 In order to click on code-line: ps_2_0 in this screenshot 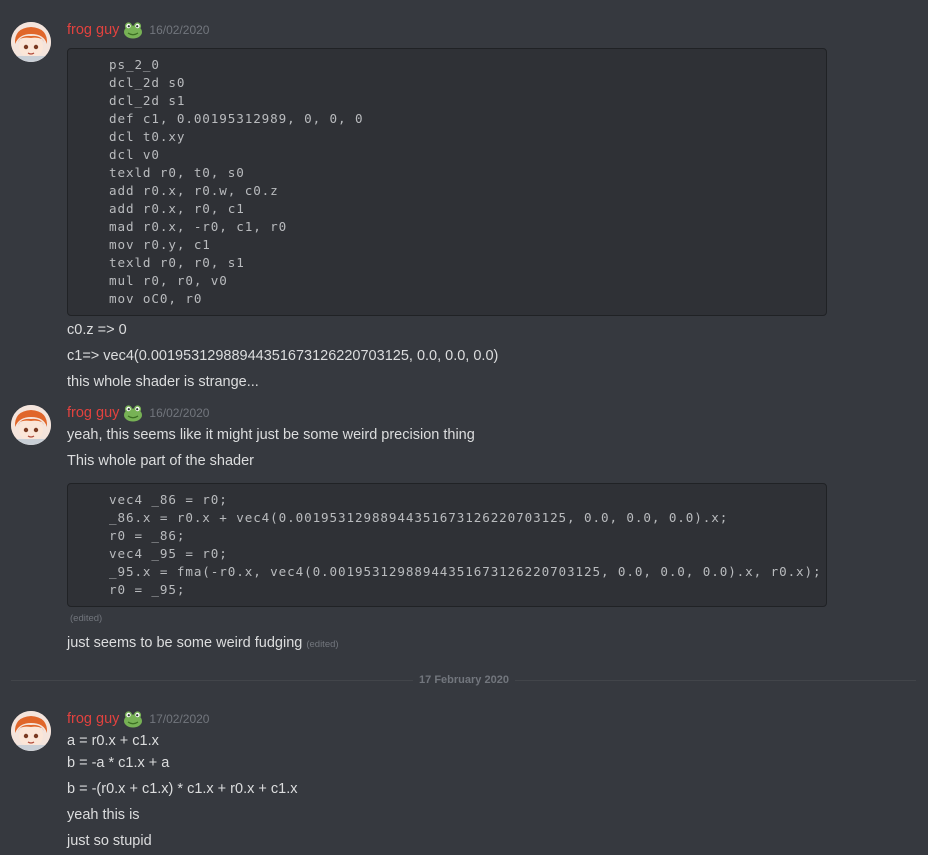, I will do `click(134, 64)`.